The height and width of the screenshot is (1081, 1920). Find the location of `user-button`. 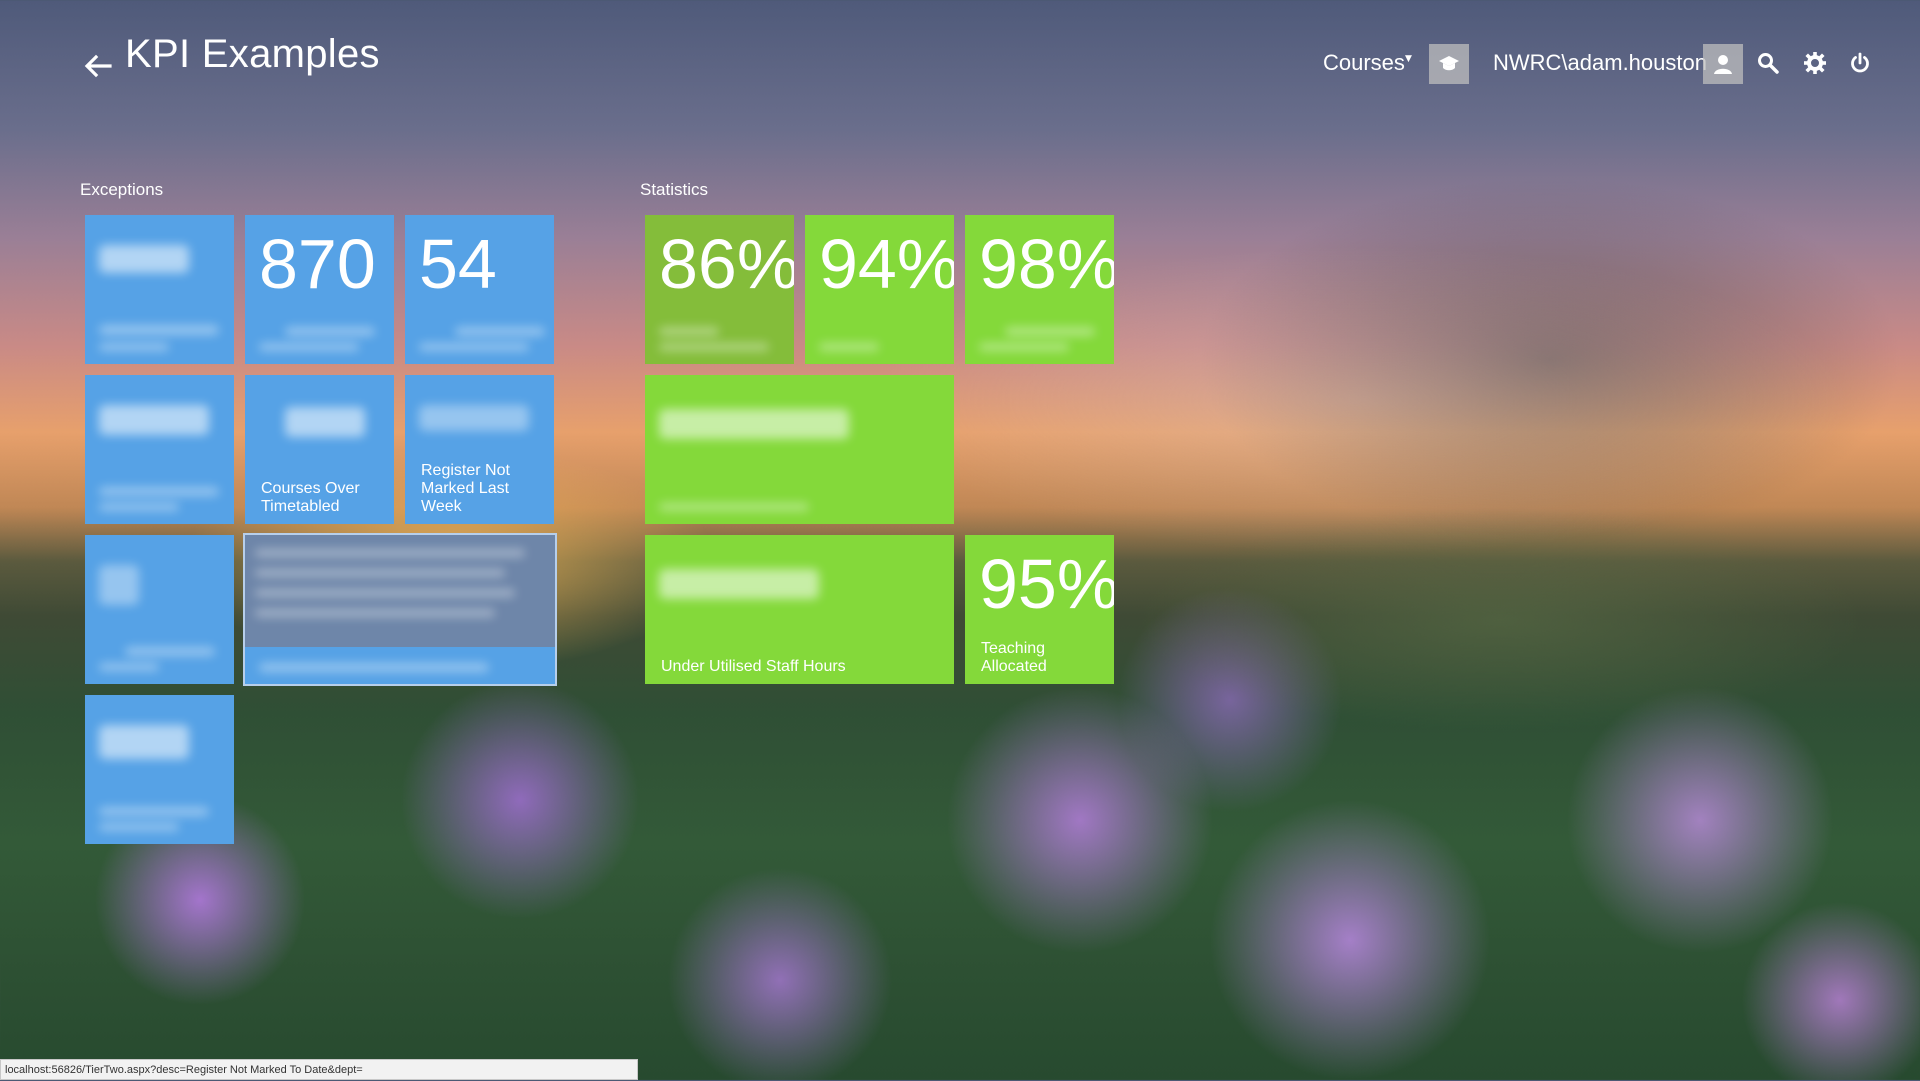

user-button is located at coordinates (1723, 64).